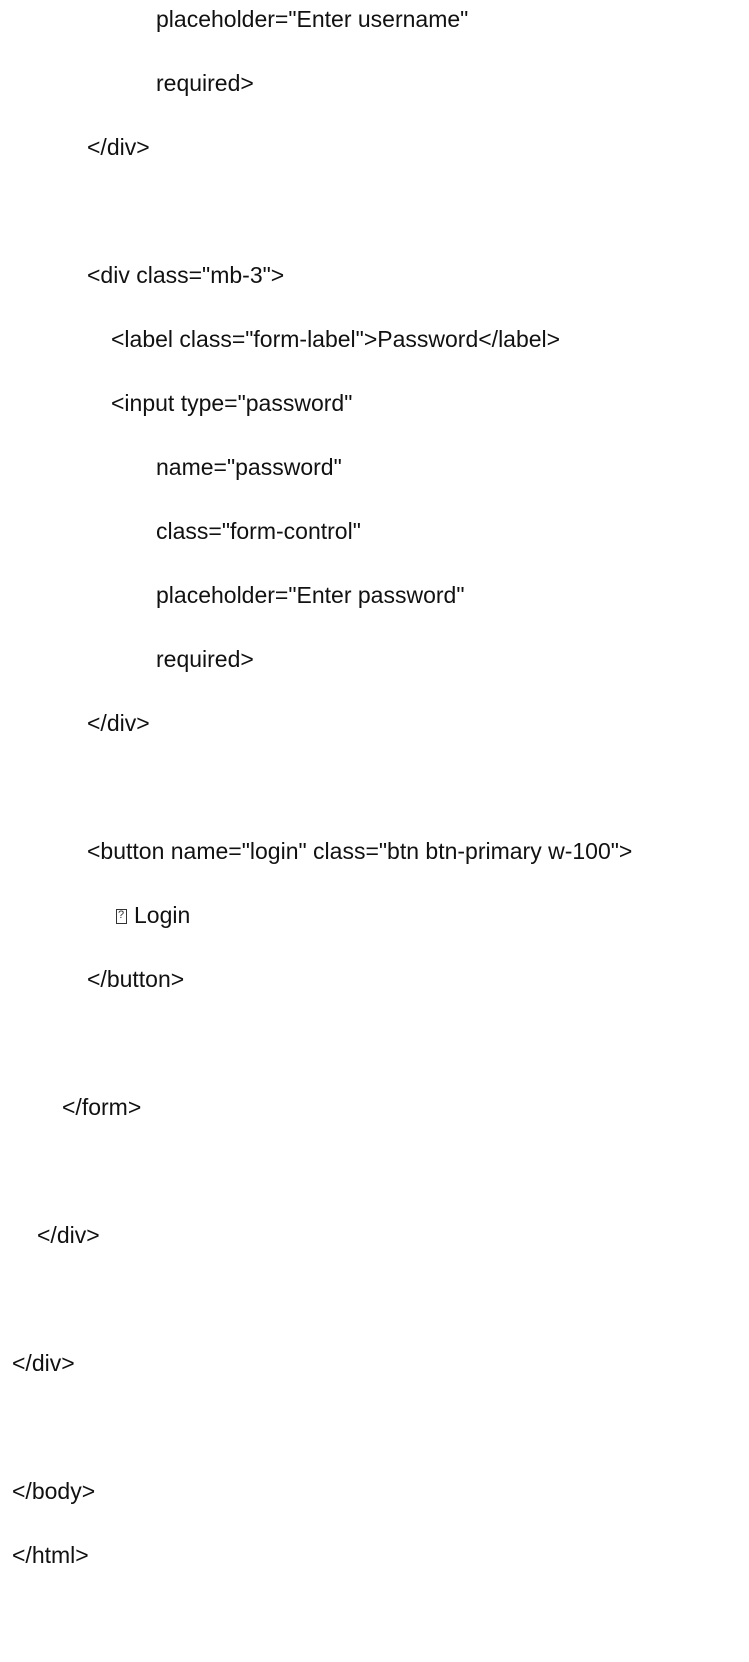 The height and width of the screenshot is (1662, 749). I want to click on code-line-close-html: </html>, so click(50, 1555).